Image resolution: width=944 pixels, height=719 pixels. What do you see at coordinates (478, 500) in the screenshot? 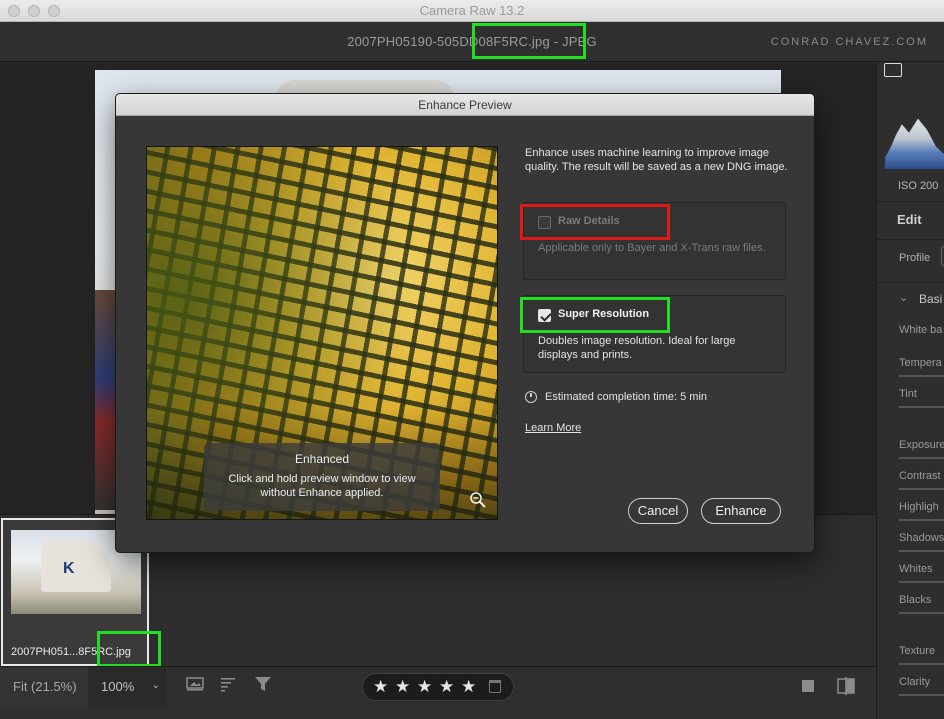
I see `magnifier-icon` at bounding box center [478, 500].